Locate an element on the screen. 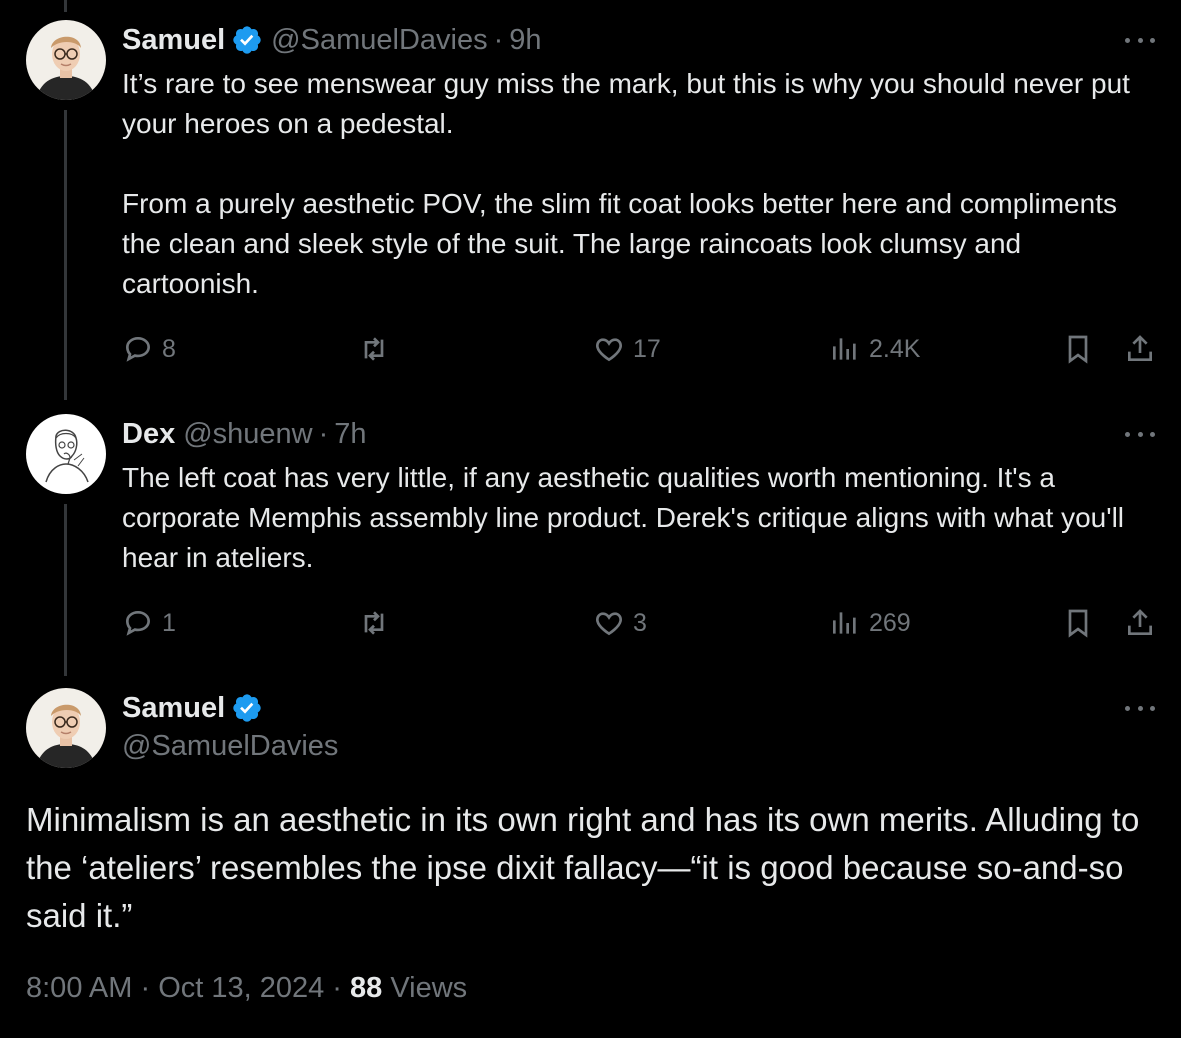 The width and height of the screenshot is (1181, 1038). like-button: 3 is located at coordinates (620, 623).